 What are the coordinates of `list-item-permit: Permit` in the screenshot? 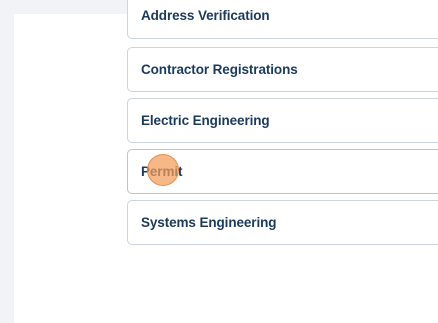 It's located at (282, 171).